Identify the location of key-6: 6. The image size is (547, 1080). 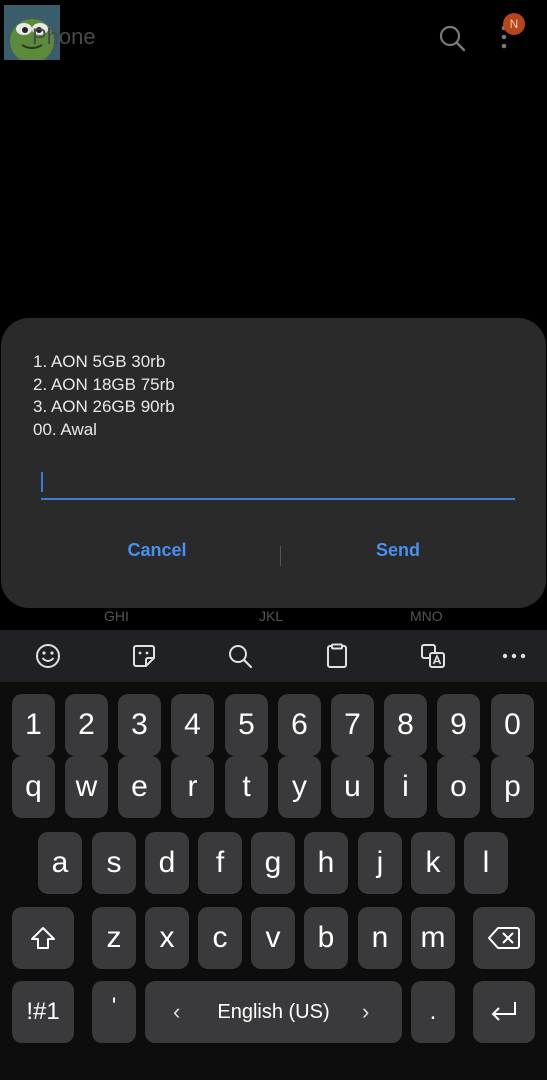
(299, 725).